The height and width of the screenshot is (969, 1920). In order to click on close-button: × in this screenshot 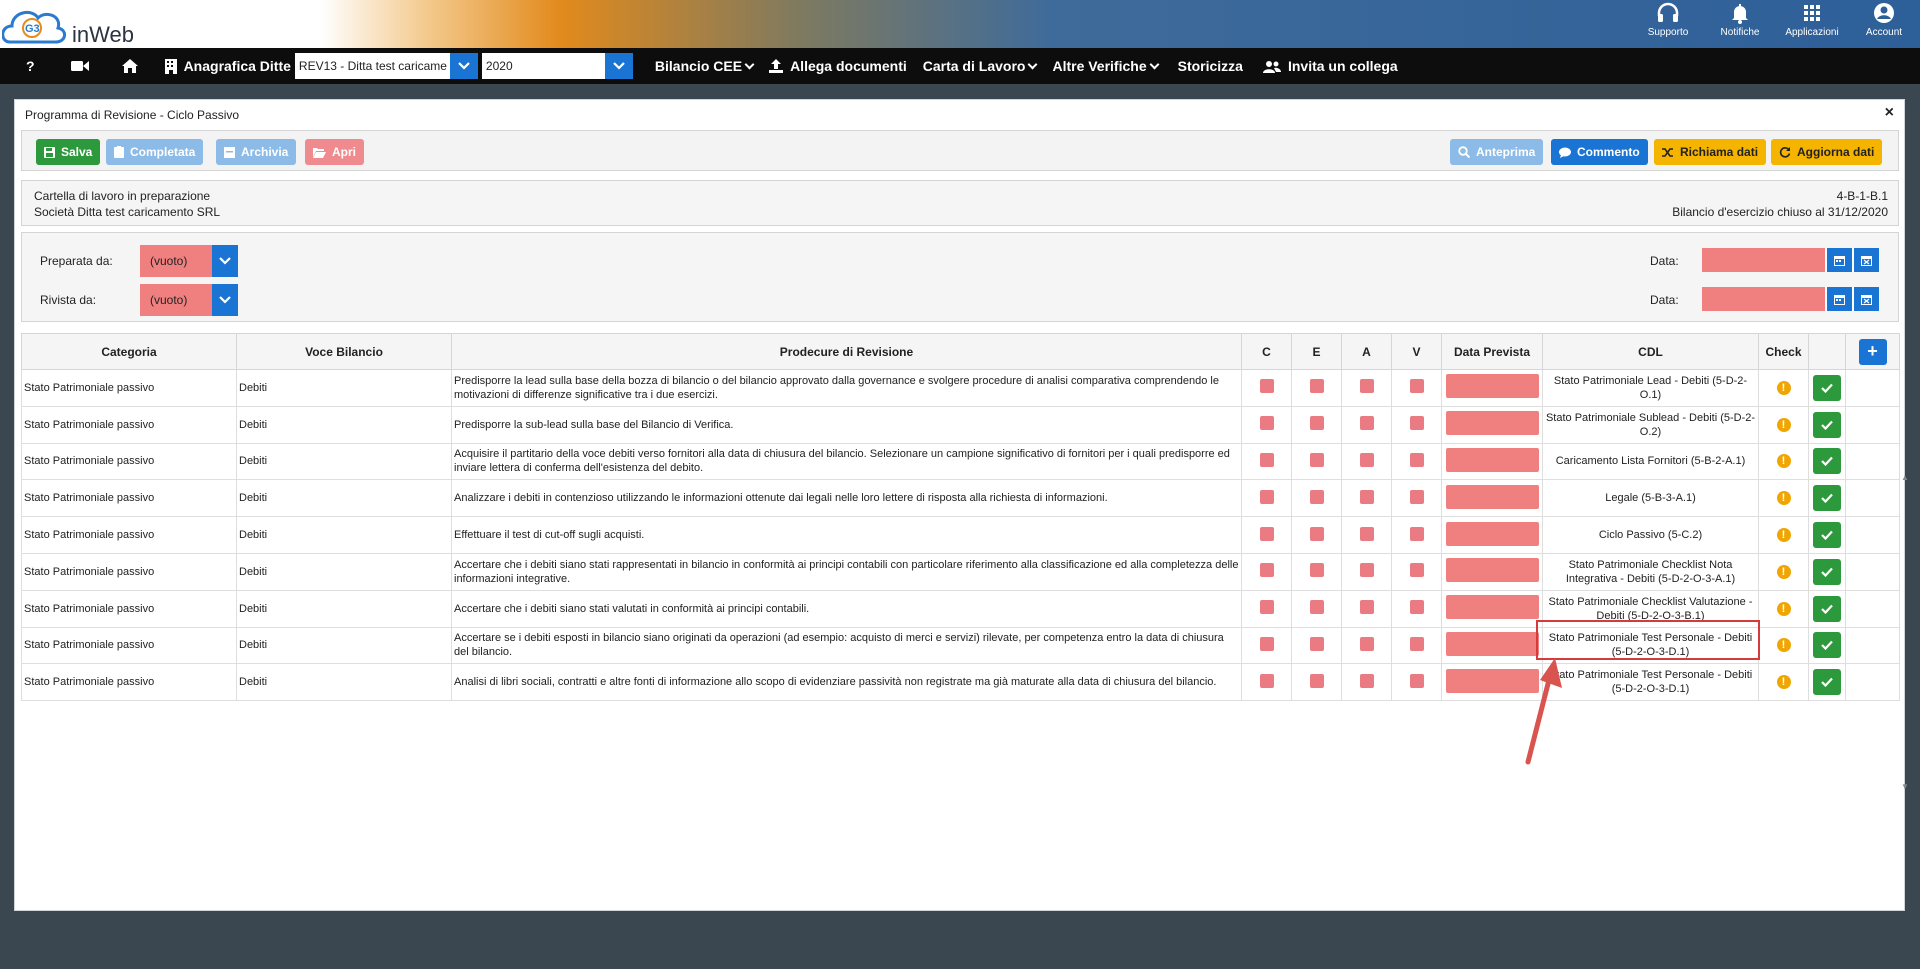, I will do `click(1889, 113)`.